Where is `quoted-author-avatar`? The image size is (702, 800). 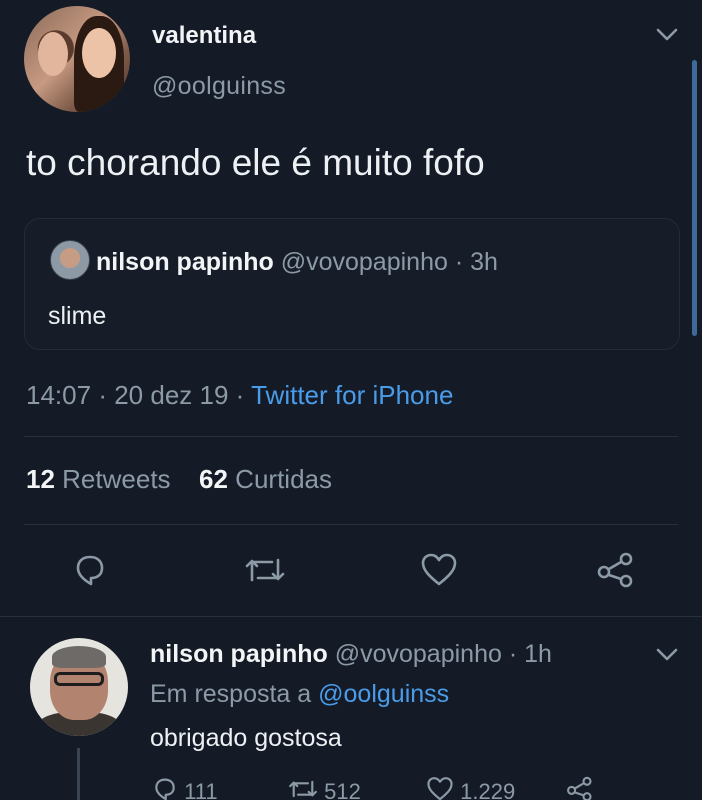 quoted-author-avatar is located at coordinates (70, 260).